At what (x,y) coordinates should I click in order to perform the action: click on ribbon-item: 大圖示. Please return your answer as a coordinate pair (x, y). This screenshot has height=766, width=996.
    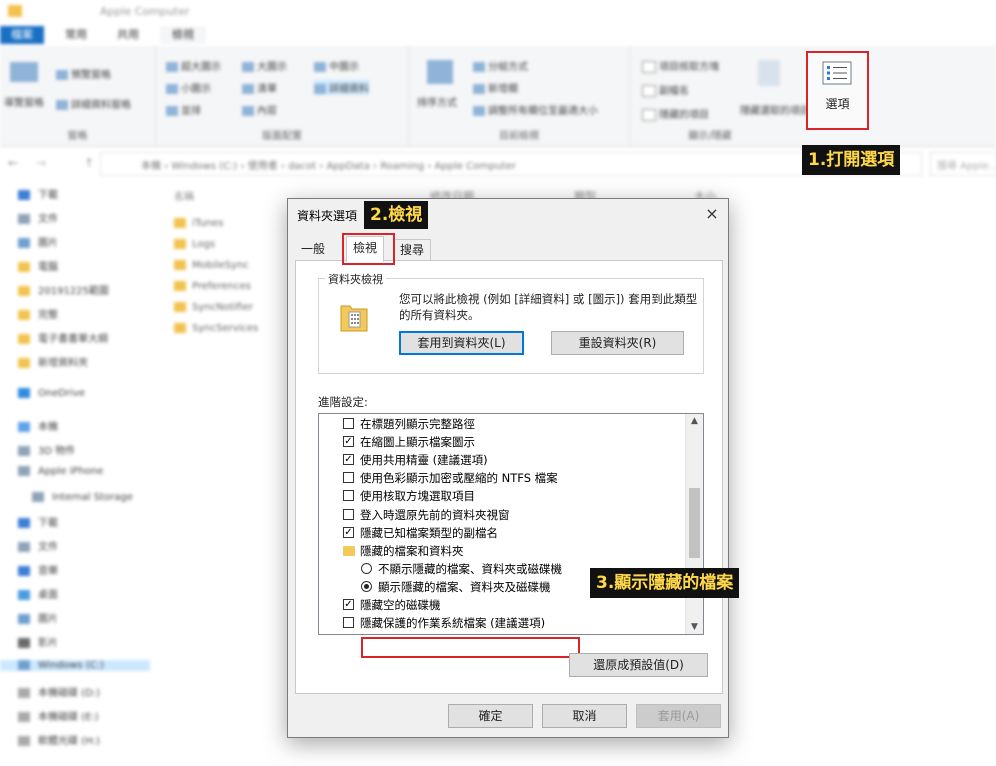
    Looking at the image, I should click on (264, 65).